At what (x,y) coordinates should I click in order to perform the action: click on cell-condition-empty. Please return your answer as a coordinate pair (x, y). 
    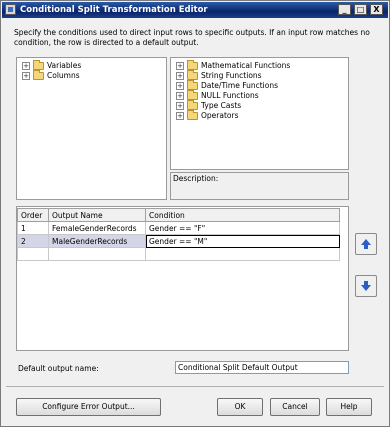
    Looking at the image, I should click on (242, 254).